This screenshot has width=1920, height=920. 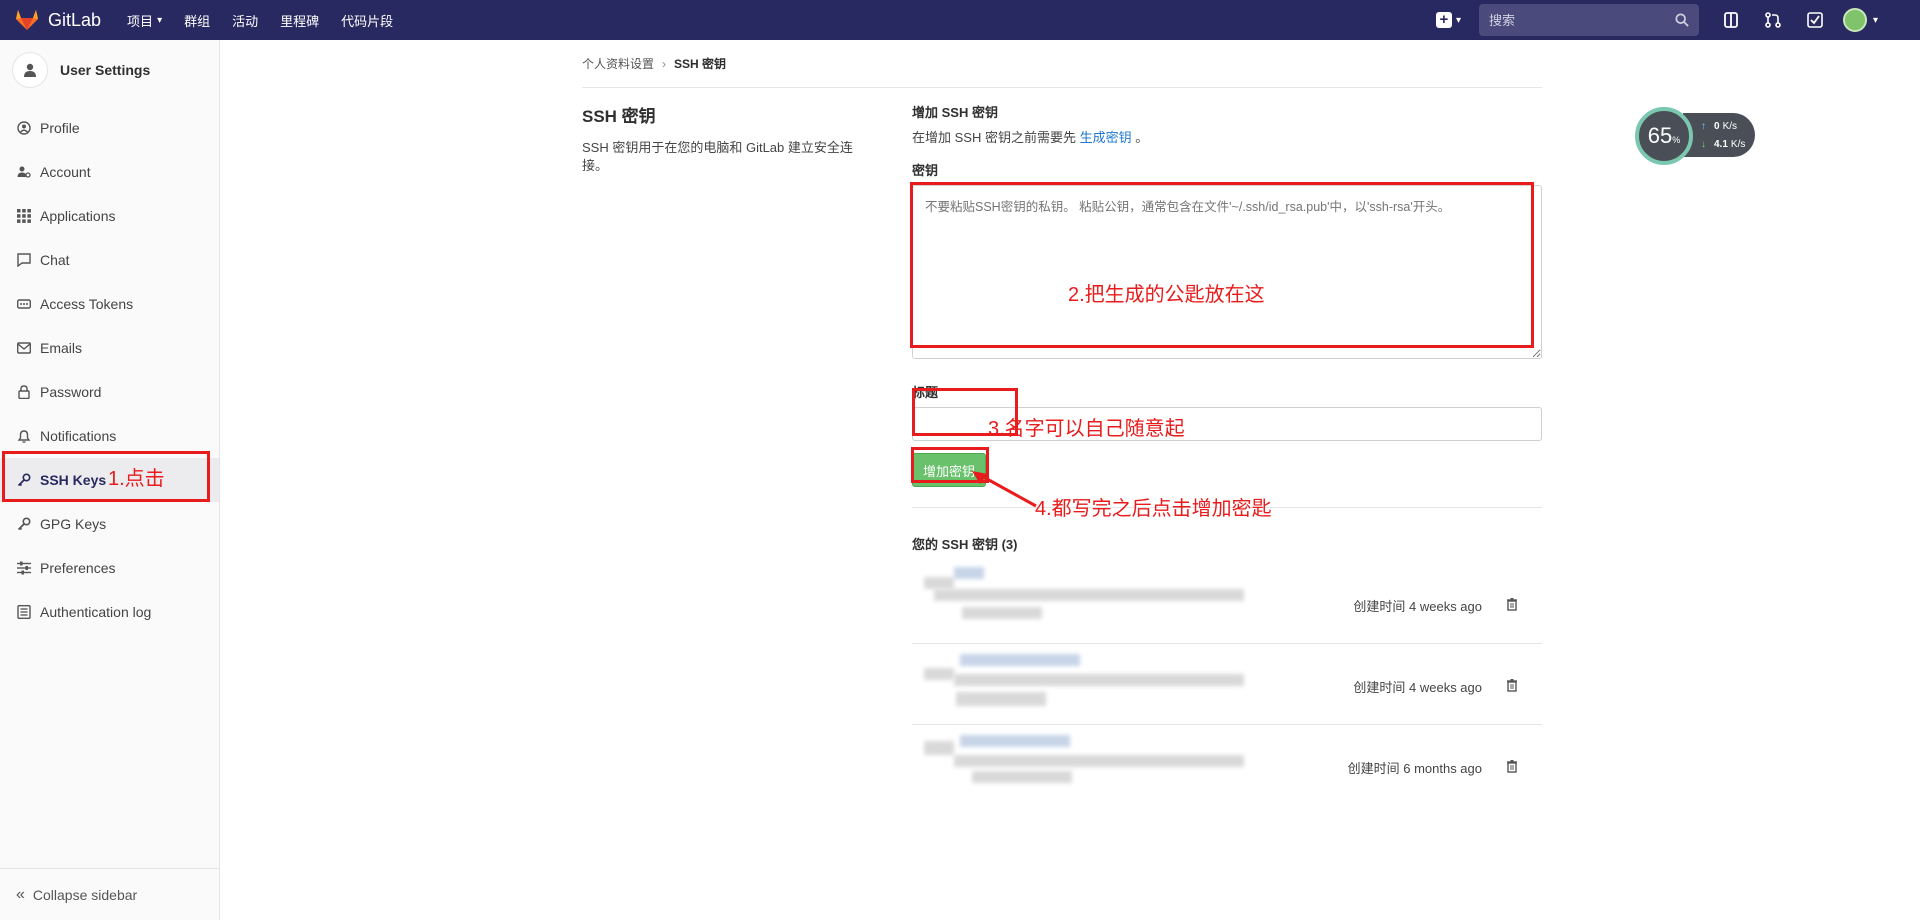 I want to click on breadcrumb-current: SSH 密钥, so click(x=700, y=63).